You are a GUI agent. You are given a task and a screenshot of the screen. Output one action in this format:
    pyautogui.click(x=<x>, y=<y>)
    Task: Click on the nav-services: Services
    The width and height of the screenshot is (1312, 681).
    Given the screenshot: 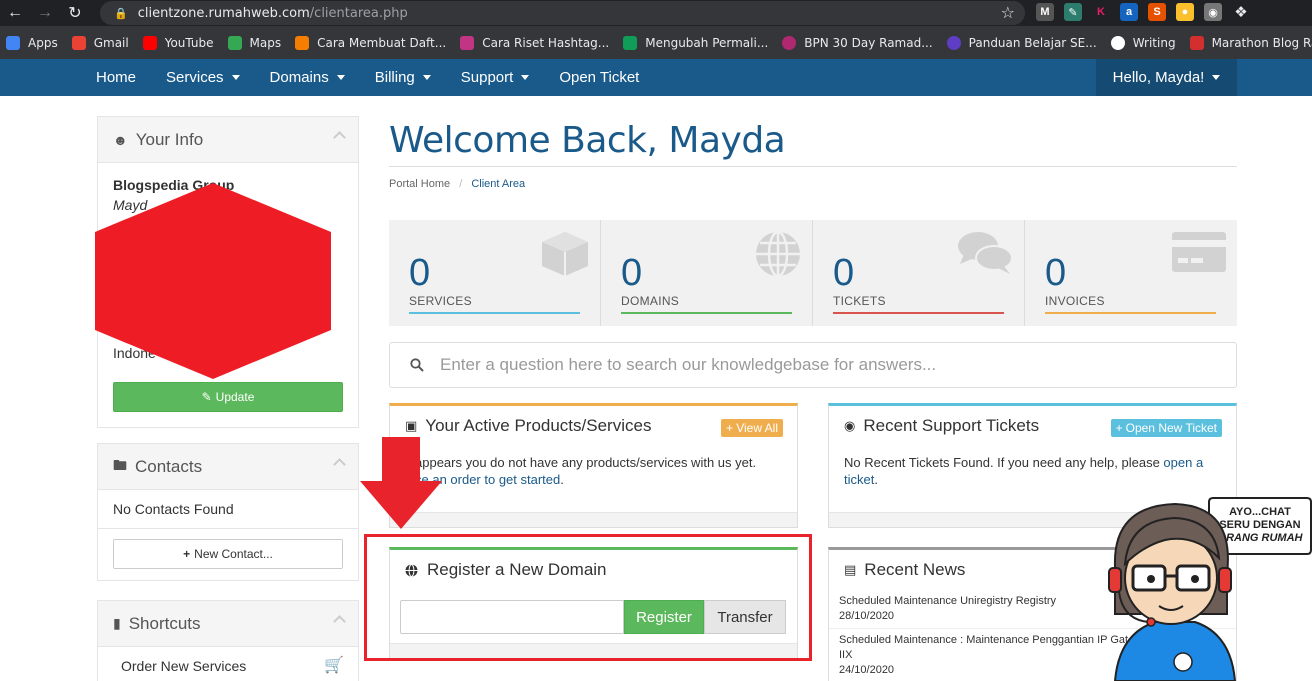 What is the action you would take?
    pyautogui.click(x=203, y=77)
    